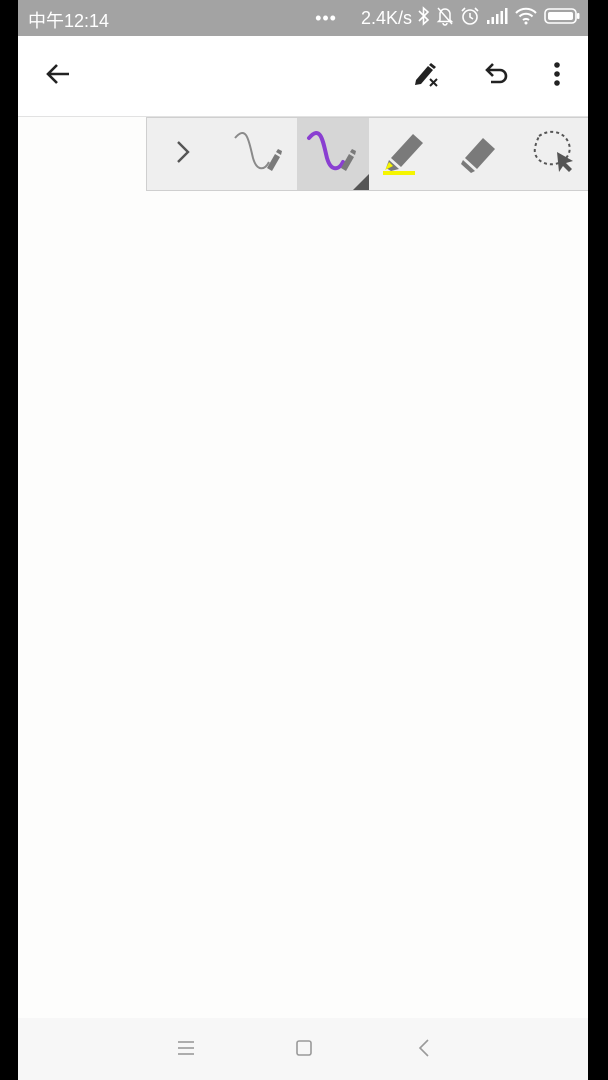 The height and width of the screenshot is (1080, 608). I want to click on back-arrow-icon, so click(58, 76).